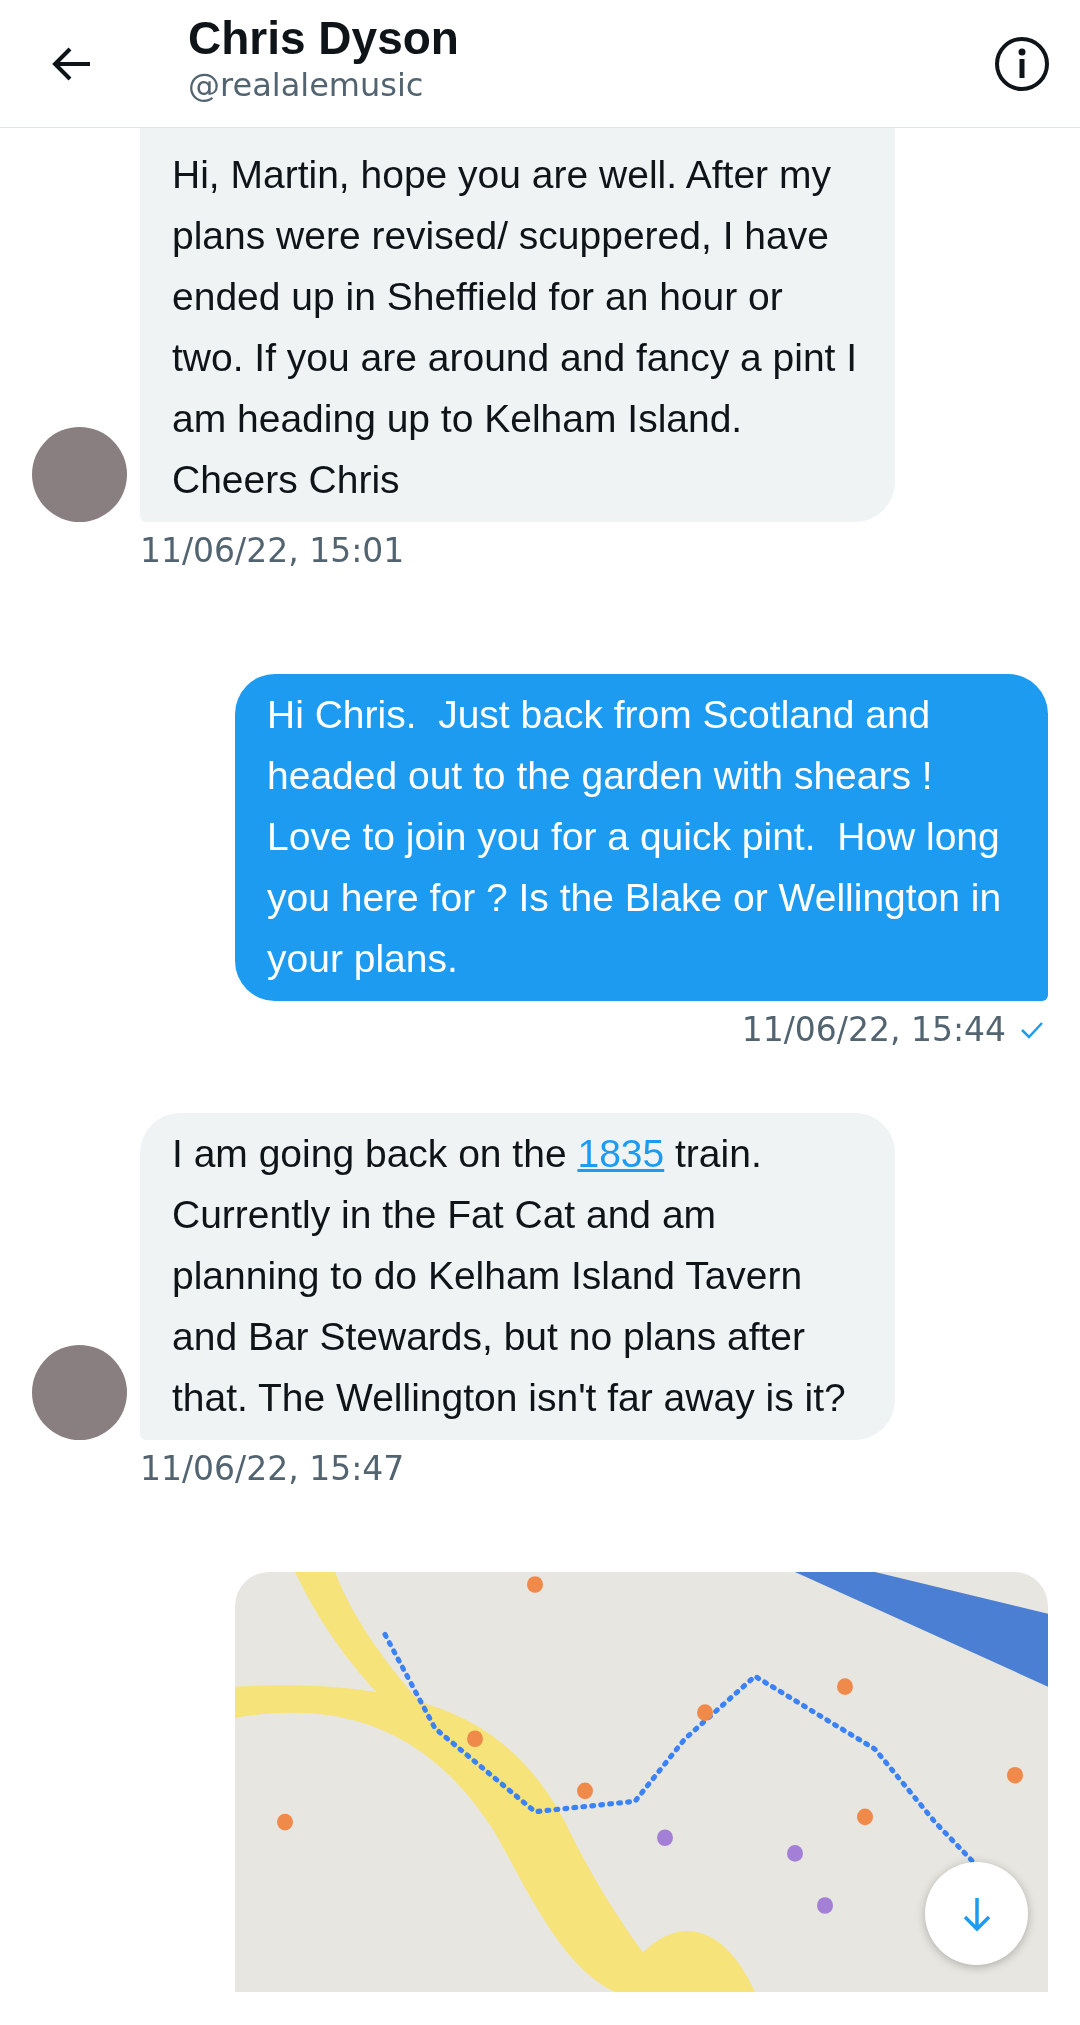  Describe the element at coordinates (621, 1153) in the screenshot. I see `message-link: 1835` at that location.